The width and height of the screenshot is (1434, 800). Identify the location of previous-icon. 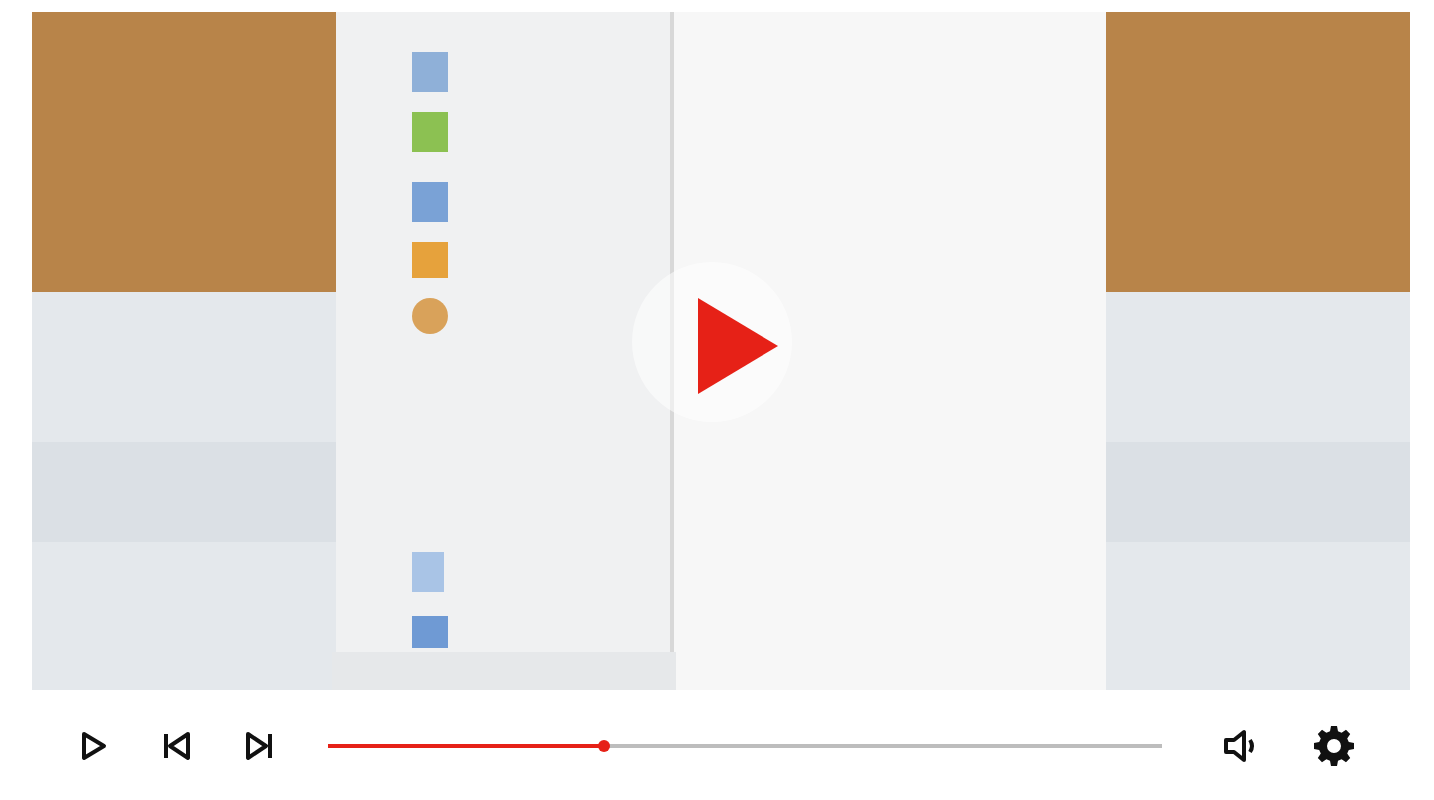
(176, 745).